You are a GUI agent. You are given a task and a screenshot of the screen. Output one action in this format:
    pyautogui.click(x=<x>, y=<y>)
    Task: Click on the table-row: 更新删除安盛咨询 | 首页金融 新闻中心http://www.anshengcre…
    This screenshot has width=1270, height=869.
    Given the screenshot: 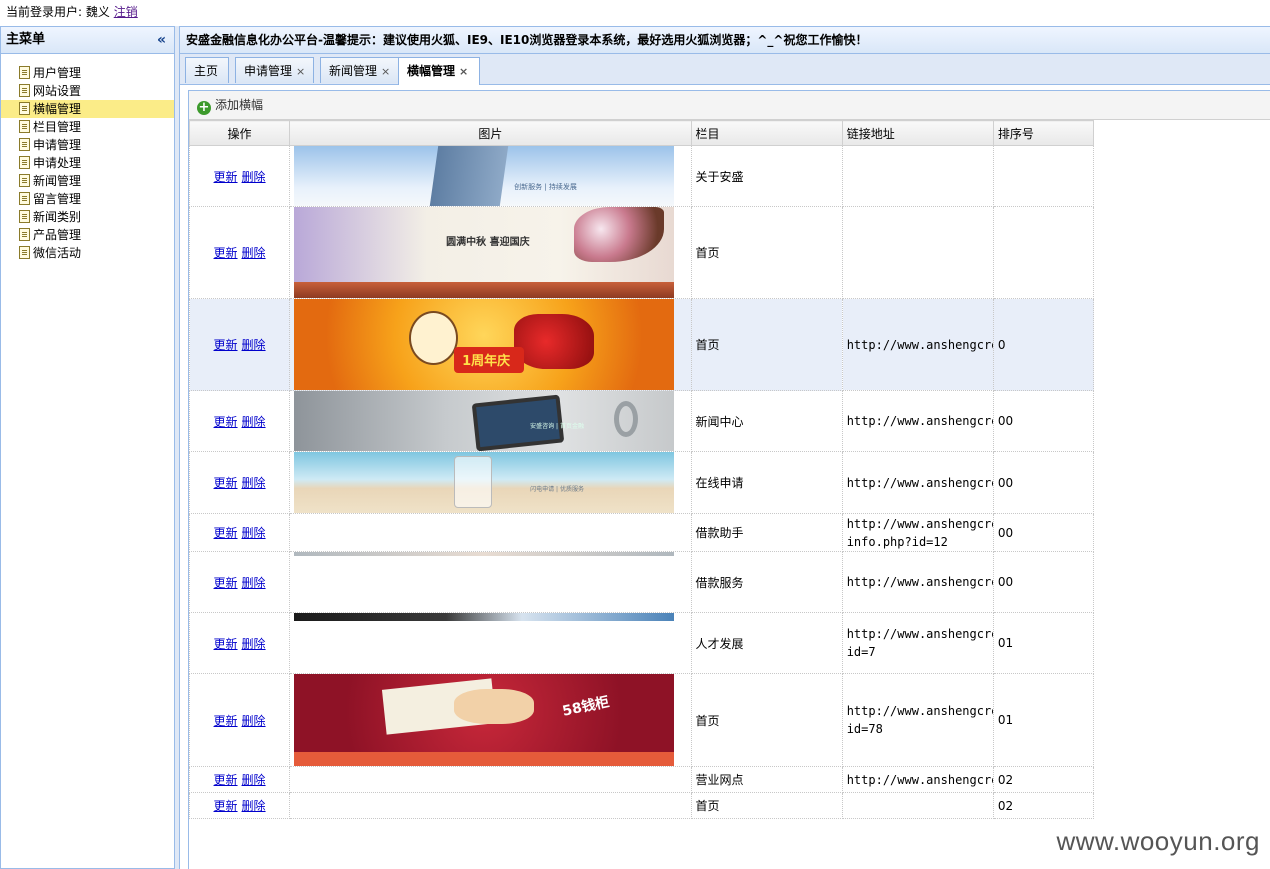 What is the action you would take?
    pyautogui.click(x=641, y=421)
    